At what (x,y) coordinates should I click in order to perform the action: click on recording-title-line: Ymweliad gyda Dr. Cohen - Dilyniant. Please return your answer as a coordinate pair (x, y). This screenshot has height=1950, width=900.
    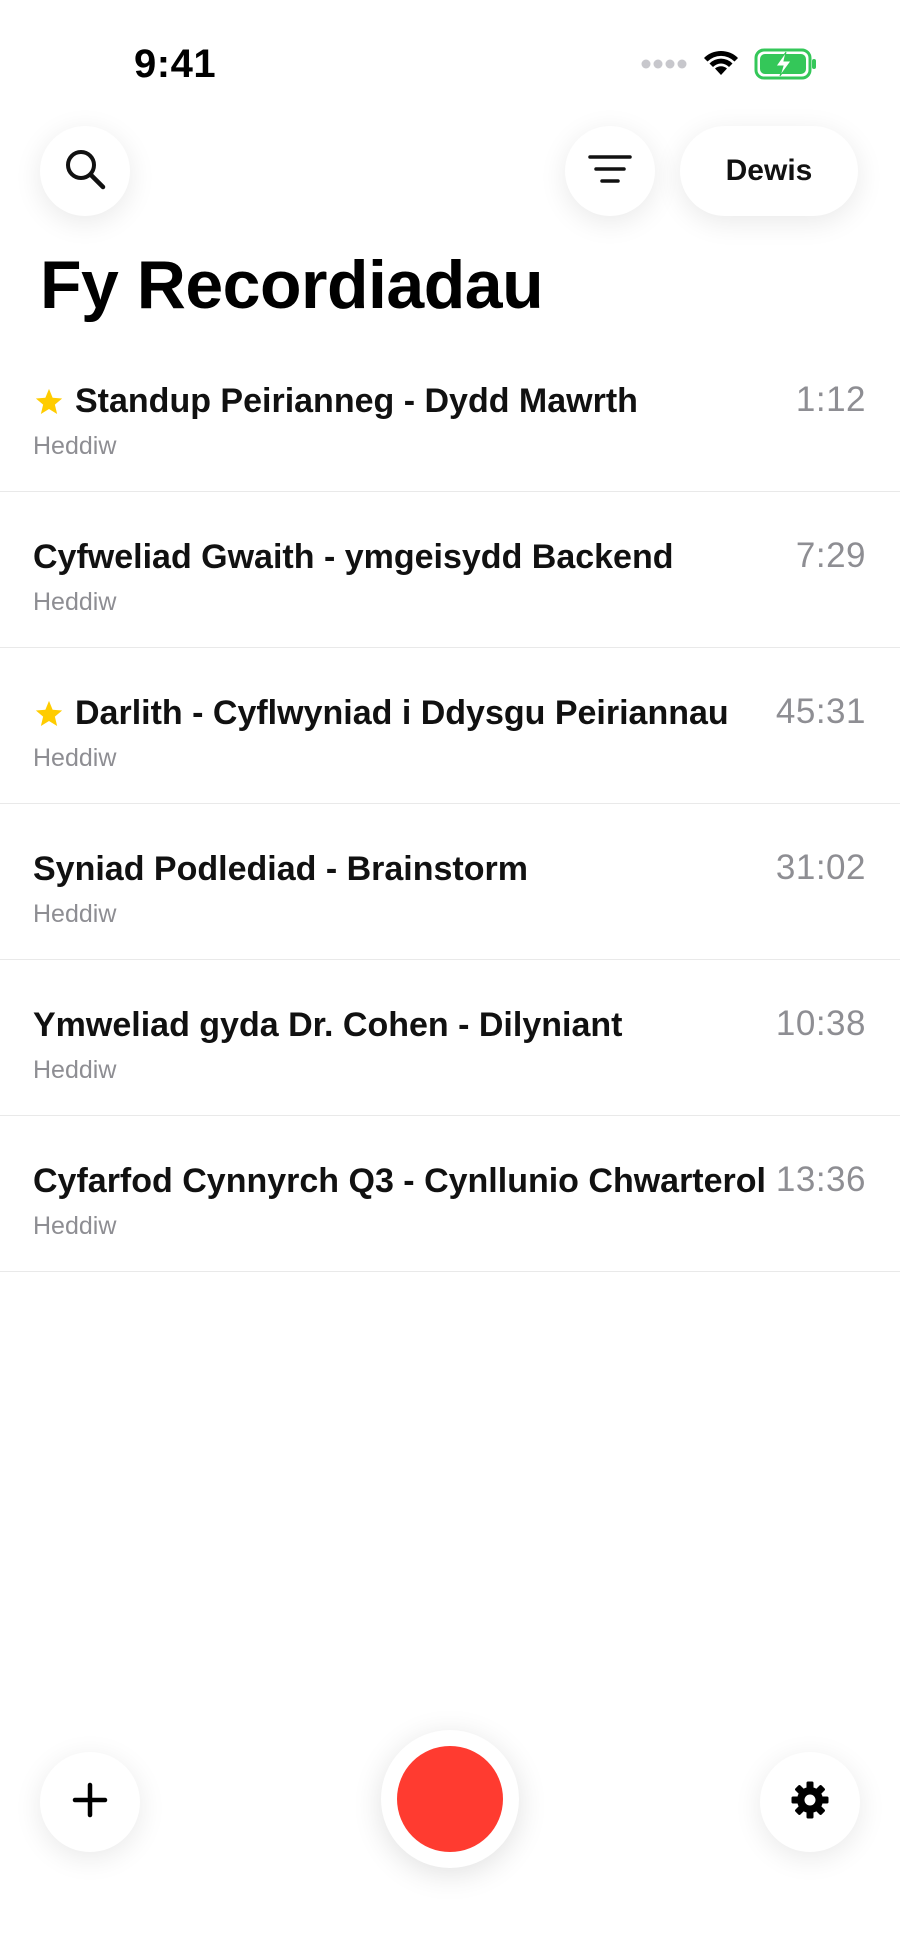
    Looking at the image, I should click on (327, 1025).